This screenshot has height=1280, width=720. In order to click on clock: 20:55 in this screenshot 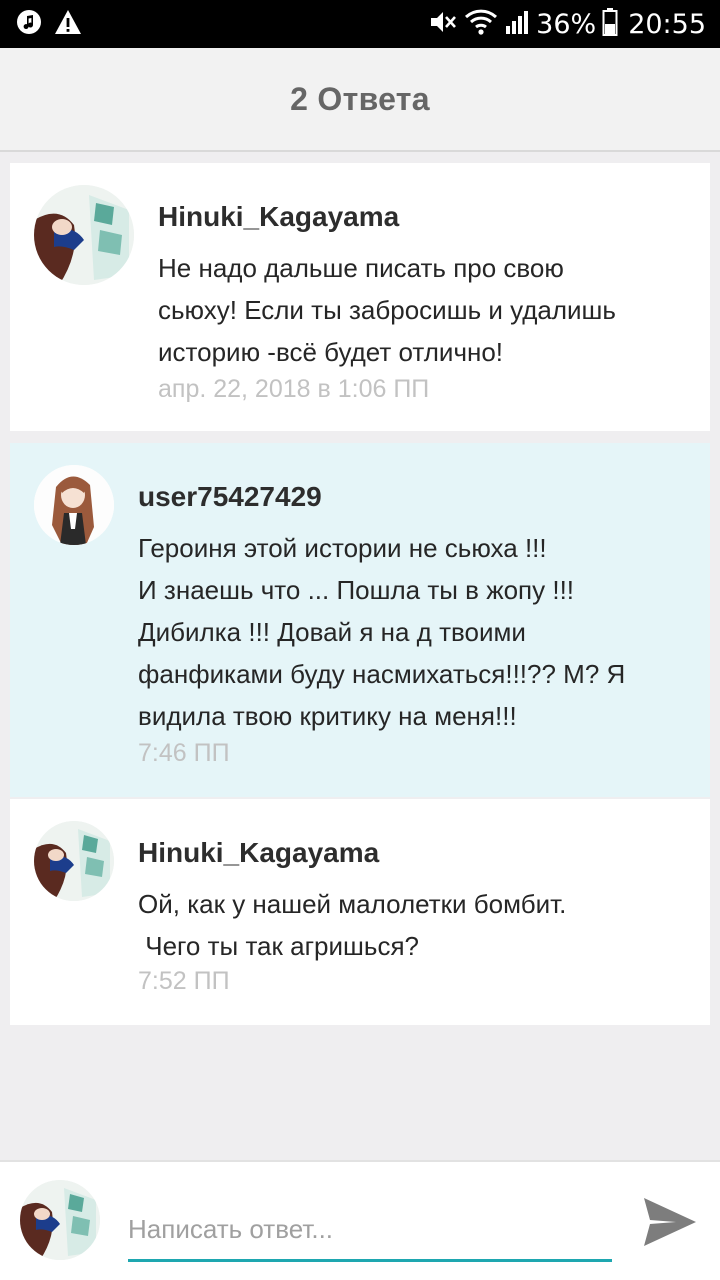, I will do `click(667, 24)`.